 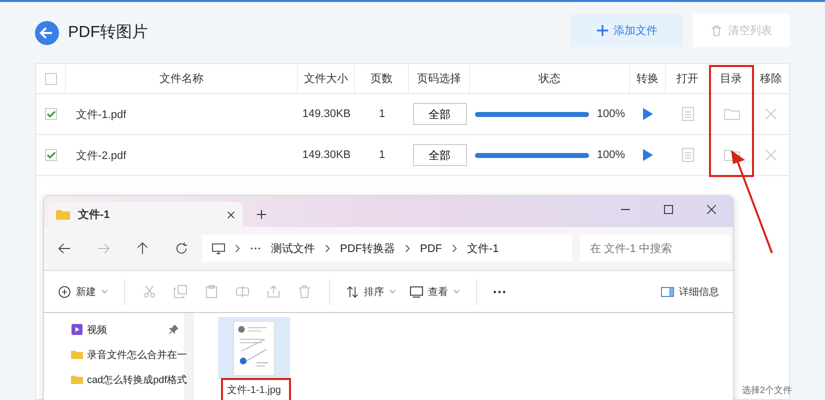 I want to click on column-header: 页码选择, so click(x=439, y=79).